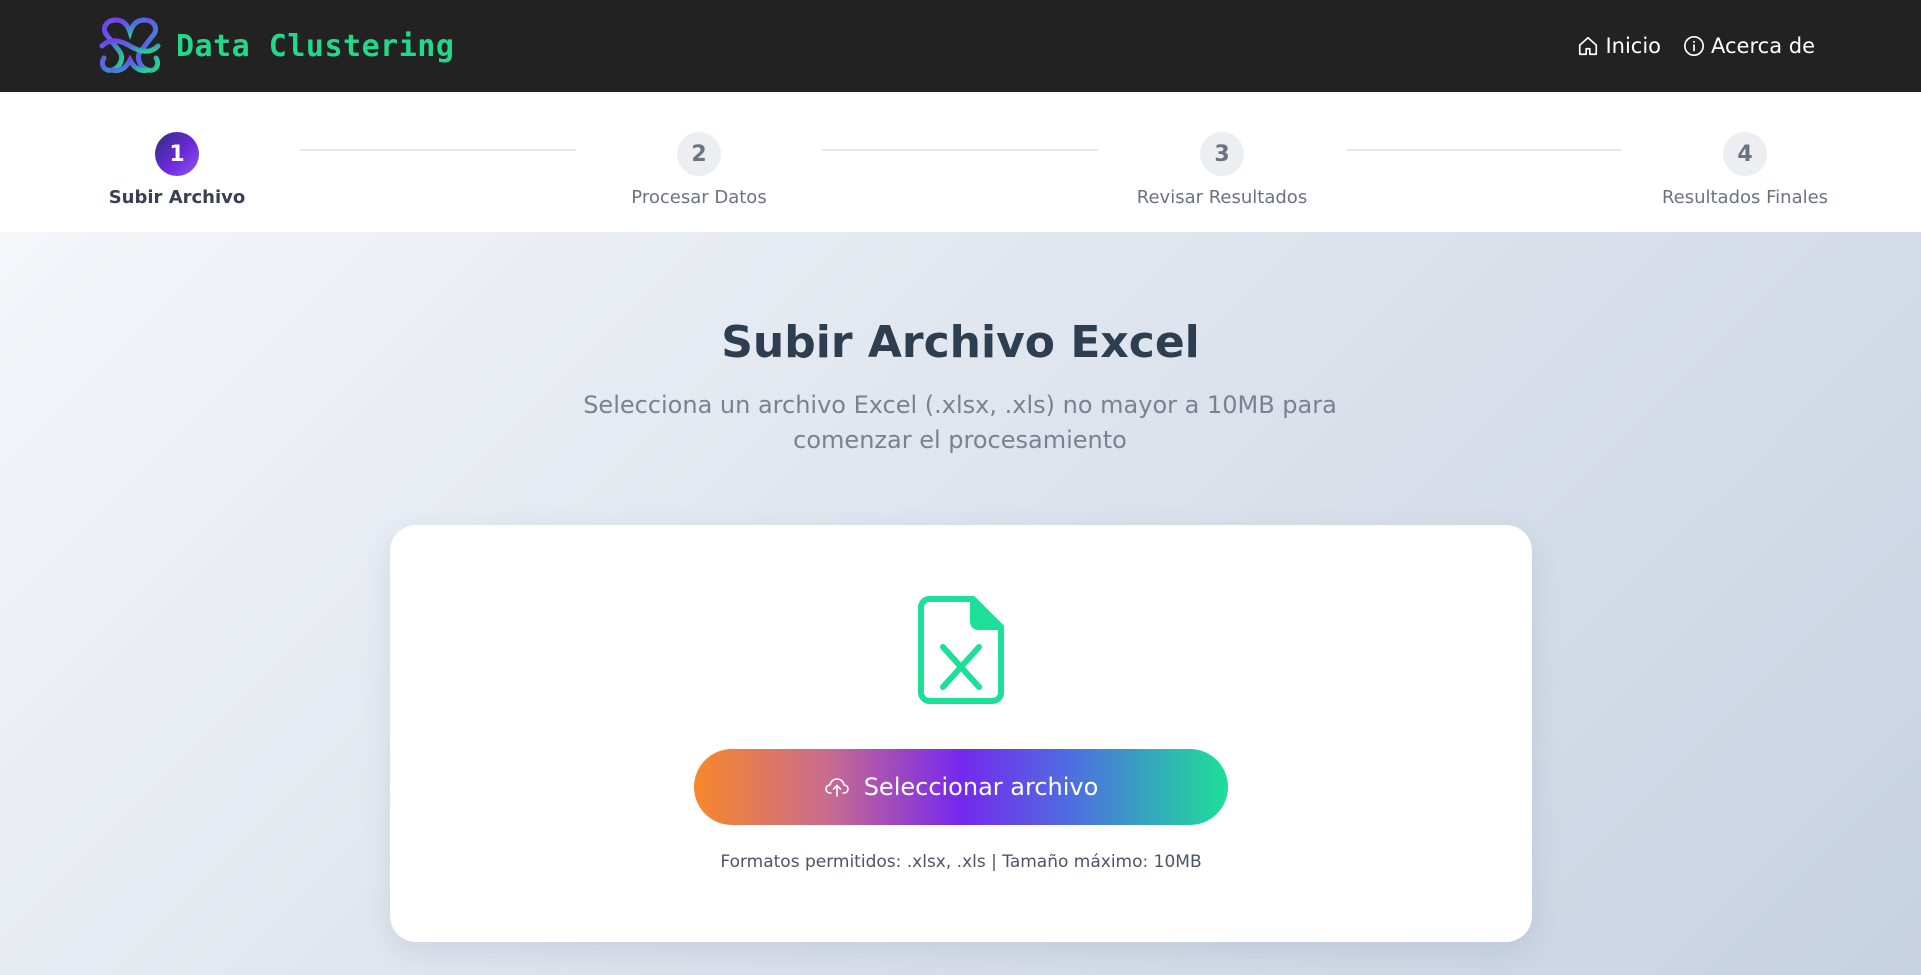 This screenshot has width=1921, height=975. I want to click on step-2: 2 Procesar Datos, so click(699, 170).